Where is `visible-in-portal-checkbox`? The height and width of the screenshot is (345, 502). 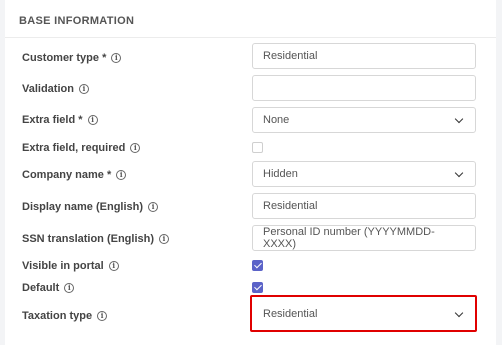
visible-in-portal-checkbox is located at coordinates (257, 265).